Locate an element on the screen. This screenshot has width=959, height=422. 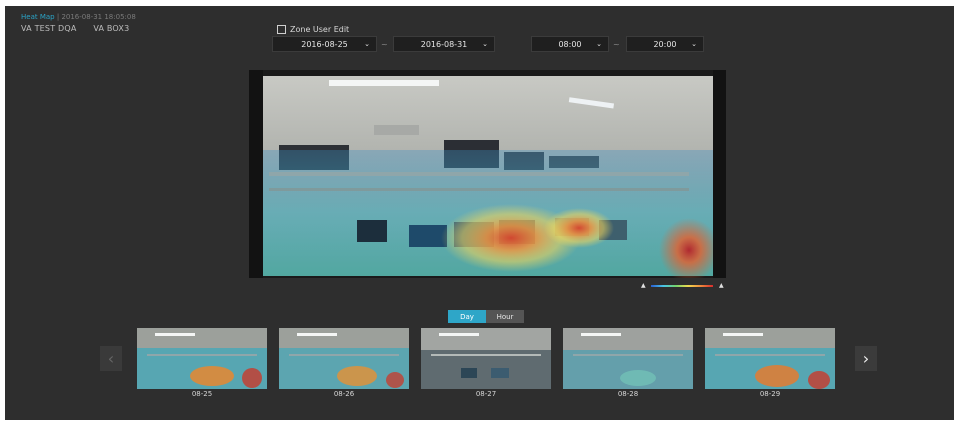
checkbox-box is located at coordinates (281, 29).